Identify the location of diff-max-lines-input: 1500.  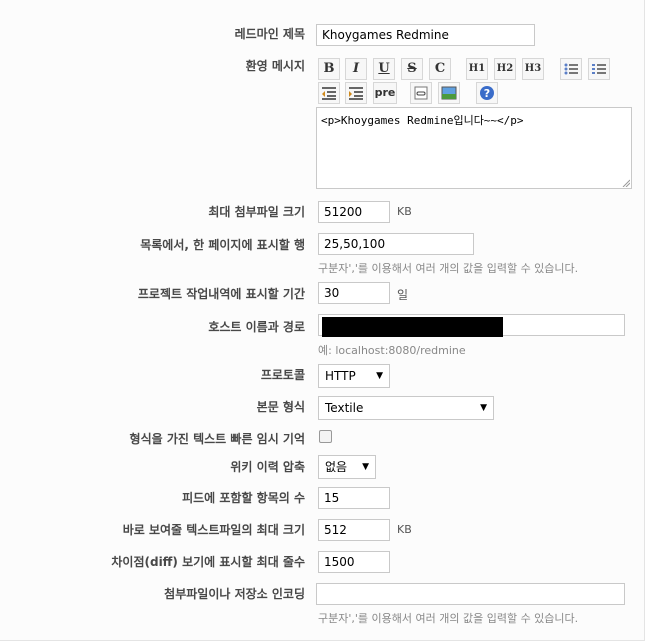
(354, 562).